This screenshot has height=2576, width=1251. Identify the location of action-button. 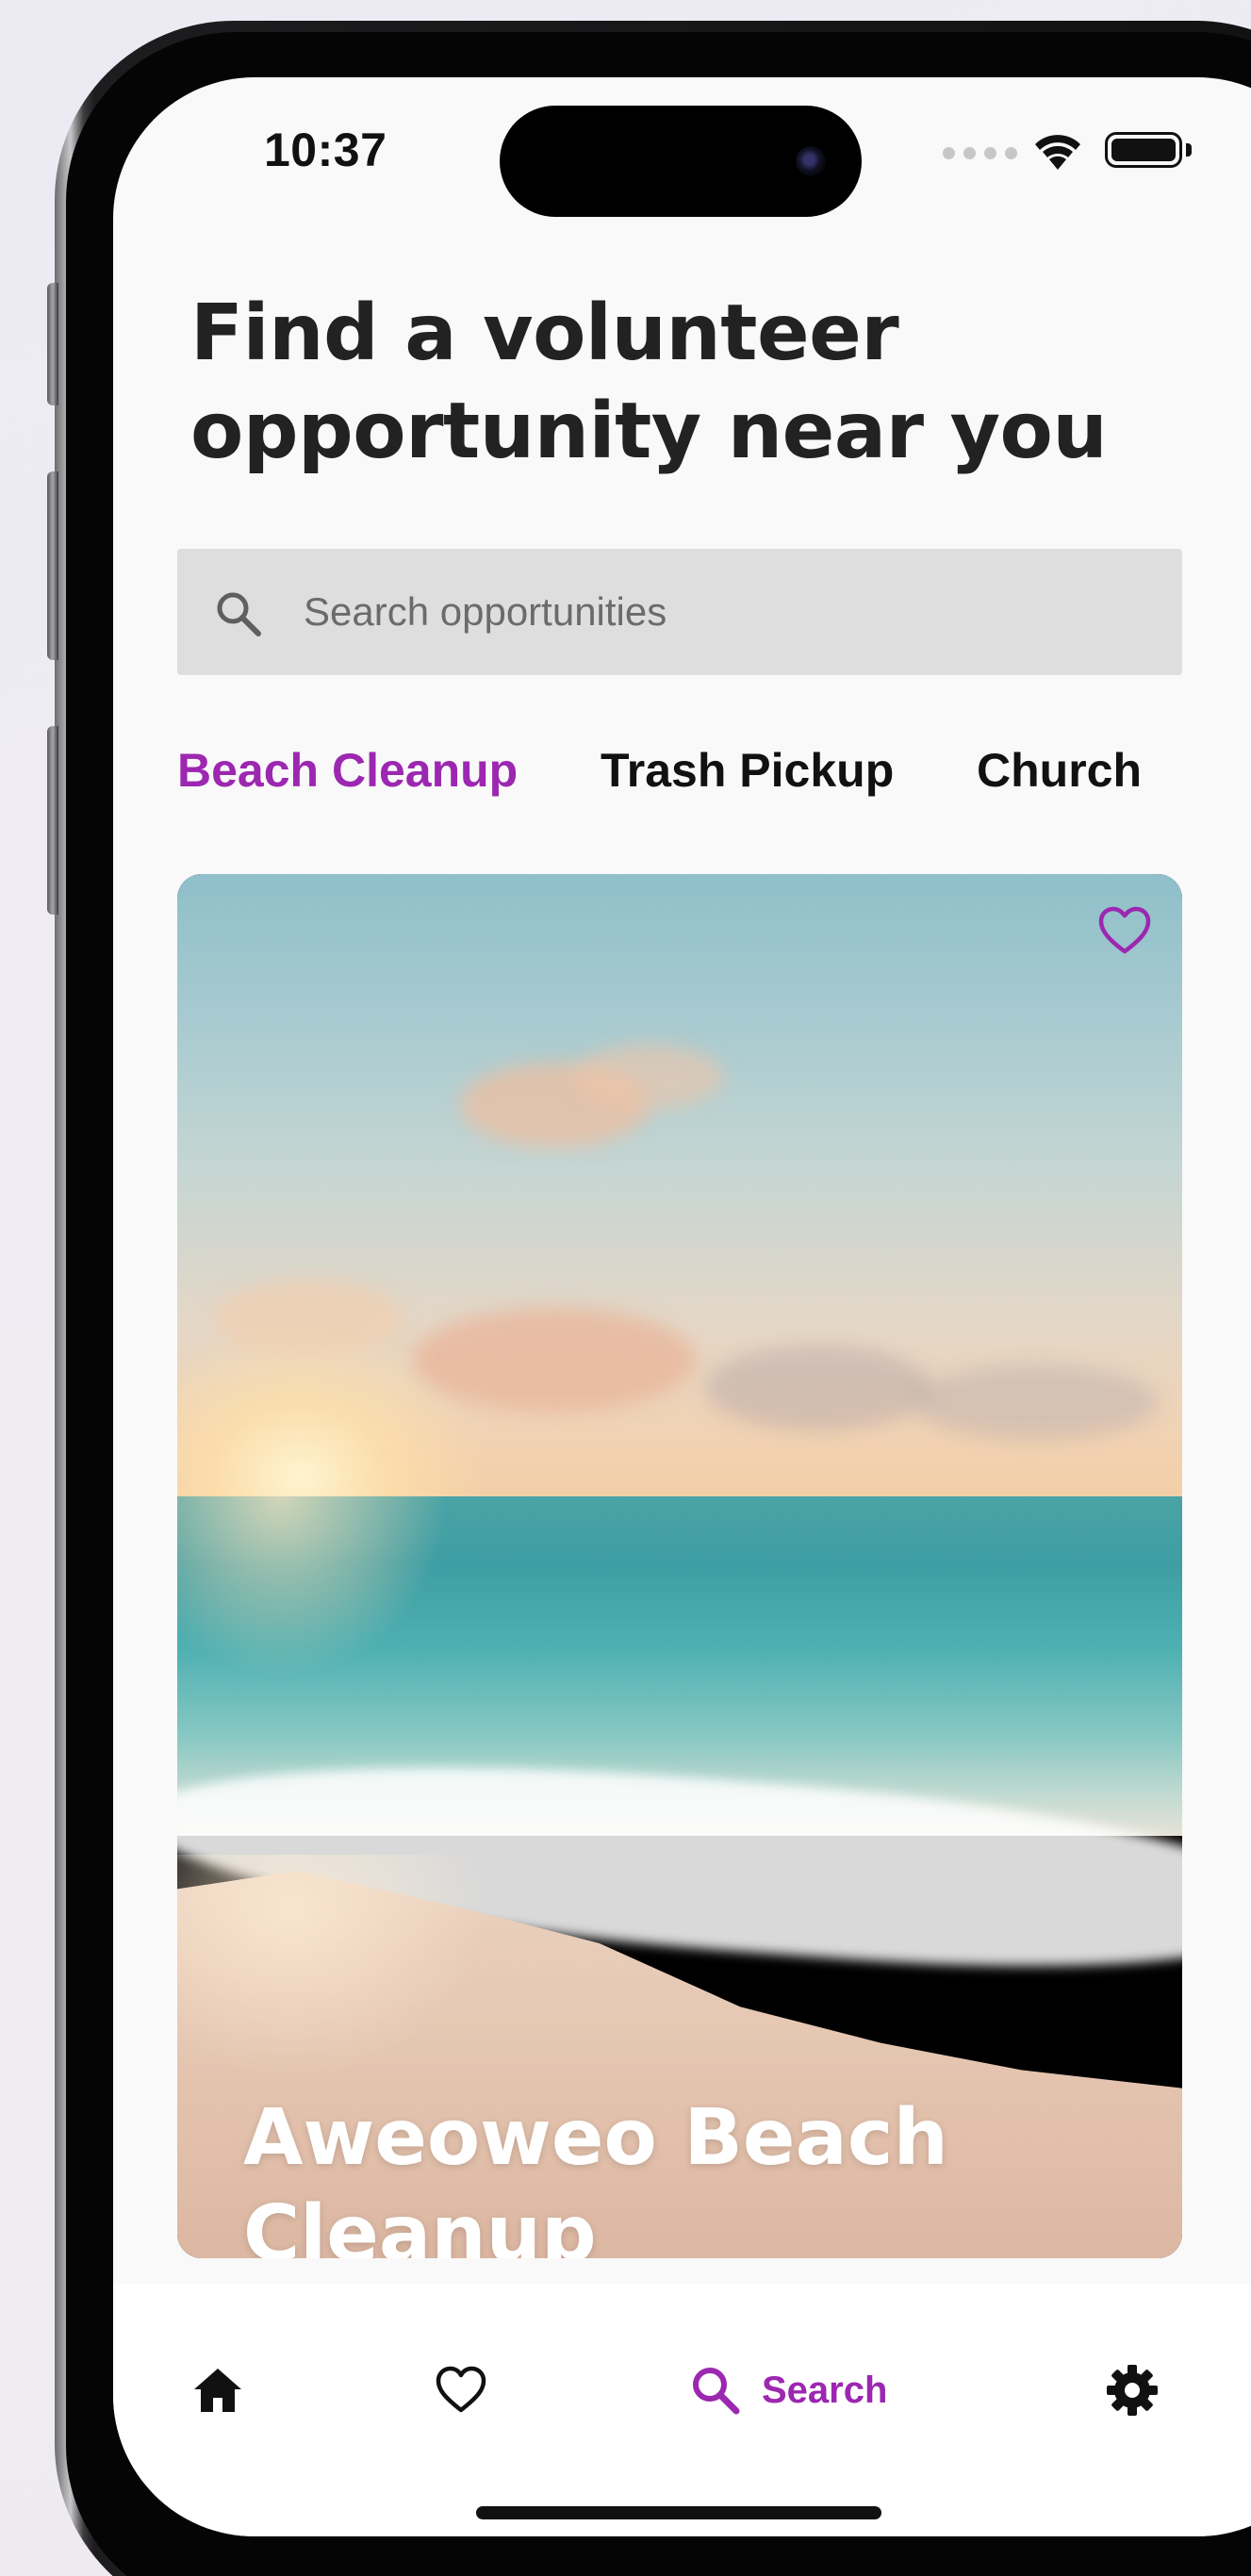
(52, 344).